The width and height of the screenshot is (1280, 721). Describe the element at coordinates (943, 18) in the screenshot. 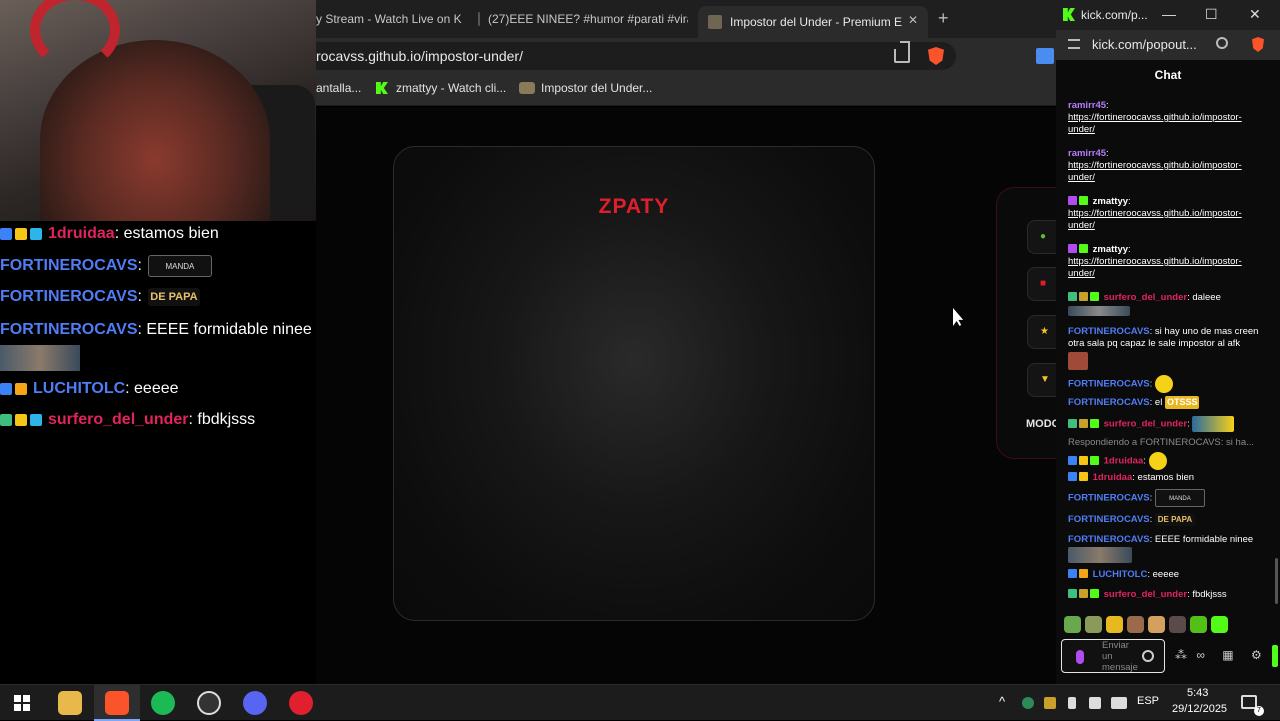

I see `new-tab-button: +` at that location.